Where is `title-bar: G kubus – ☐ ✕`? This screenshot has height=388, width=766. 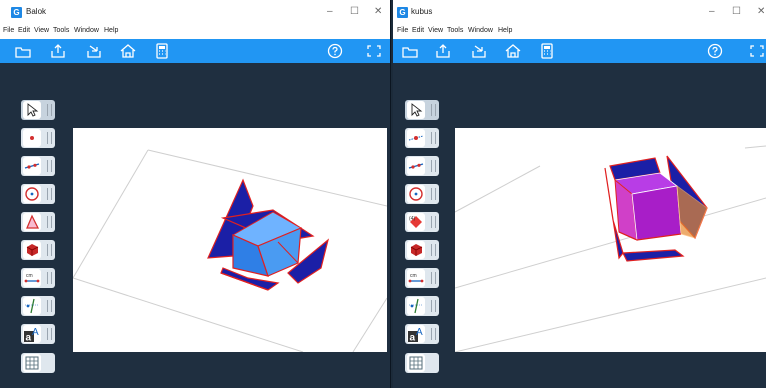 title-bar: G kubus – ☐ ✕ is located at coordinates (579, 13).